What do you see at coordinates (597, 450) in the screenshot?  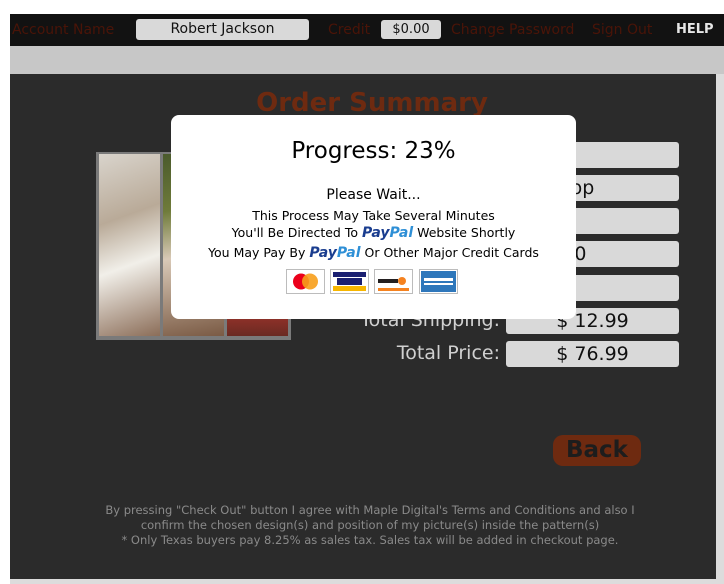 I see `back-button: Back` at bounding box center [597, 450].